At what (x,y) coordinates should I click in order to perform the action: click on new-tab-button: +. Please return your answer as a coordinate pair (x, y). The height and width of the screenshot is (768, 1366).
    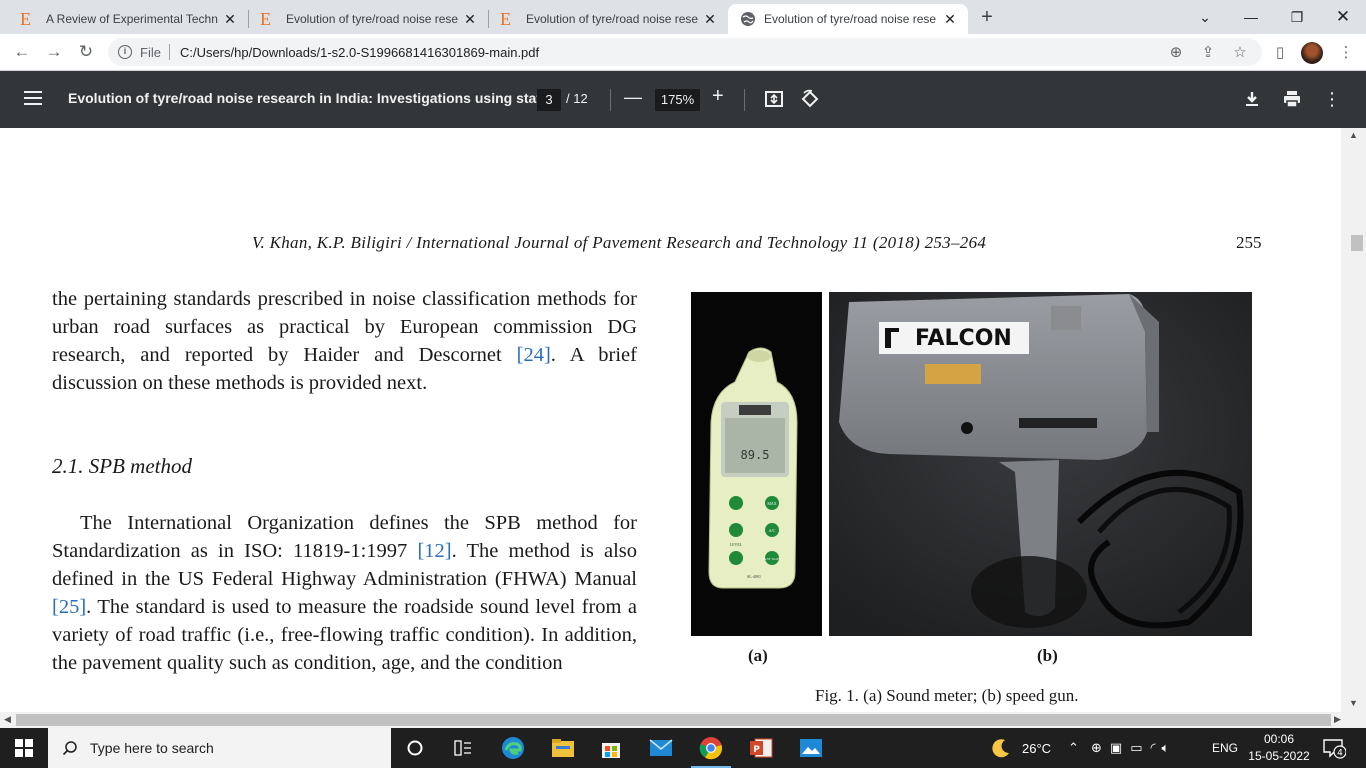
    Looking at the image, I should click on (987, 17).